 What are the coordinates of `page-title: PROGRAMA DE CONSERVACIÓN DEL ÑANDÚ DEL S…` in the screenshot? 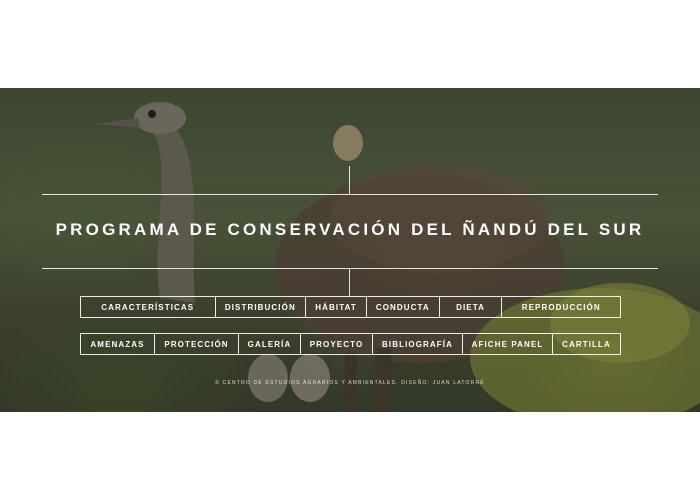 It's located at (350, 229).